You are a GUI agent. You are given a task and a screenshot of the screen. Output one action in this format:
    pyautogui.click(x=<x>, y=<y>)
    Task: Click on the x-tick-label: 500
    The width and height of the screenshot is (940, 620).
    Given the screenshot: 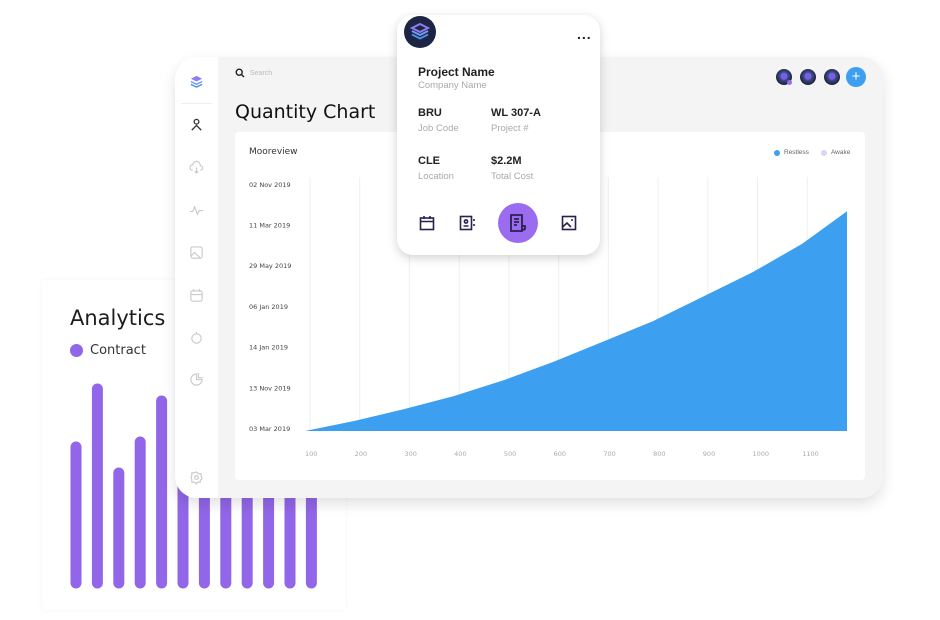 What is the action you would take?
    pyautogui.click(x=510, y=454)
    